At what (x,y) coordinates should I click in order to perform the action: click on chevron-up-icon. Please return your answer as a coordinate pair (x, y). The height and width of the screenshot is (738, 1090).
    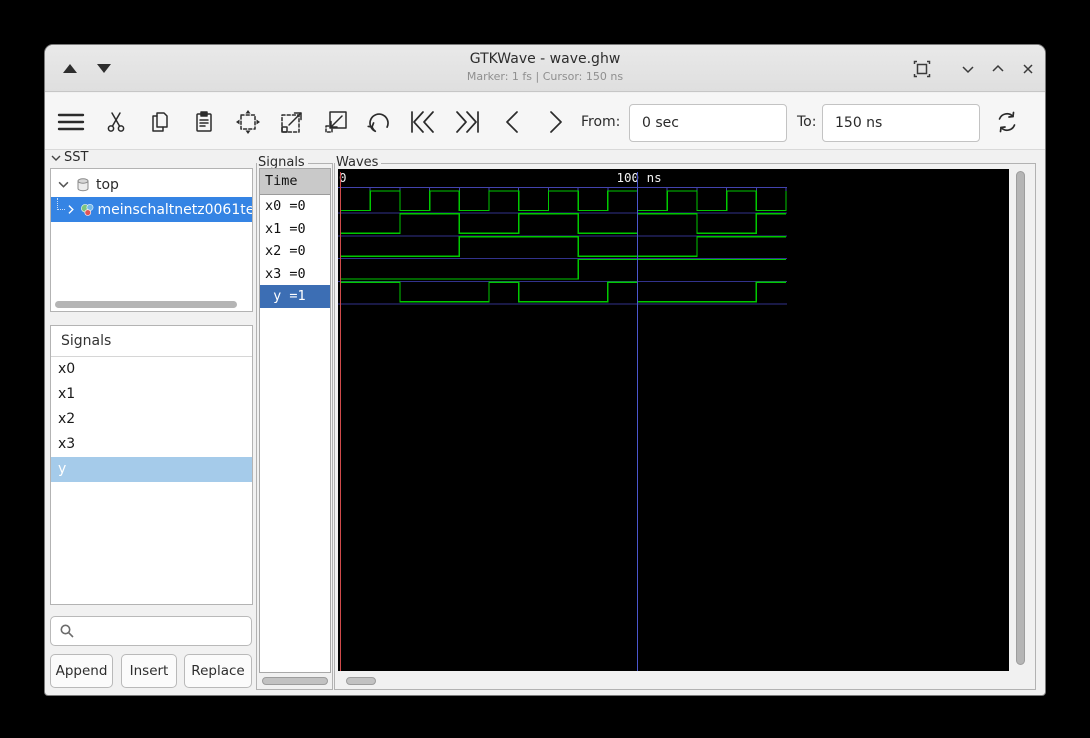
    Looking at the image, I should click on (998, 68).